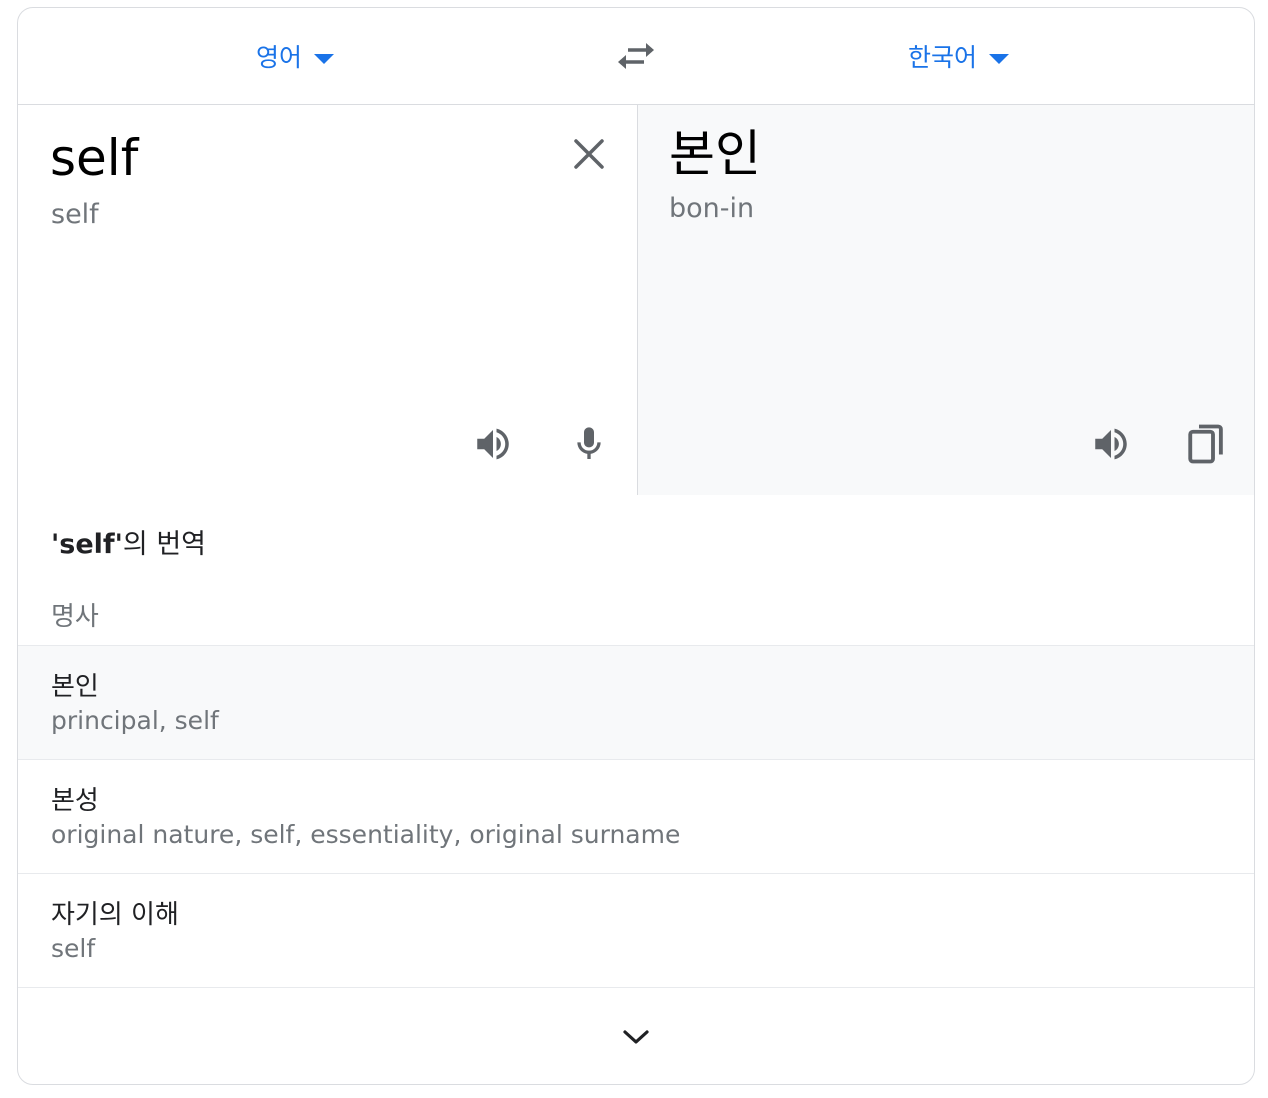  I want to click on dictionary-title-suffix: 의 번역, so click(164, 544).